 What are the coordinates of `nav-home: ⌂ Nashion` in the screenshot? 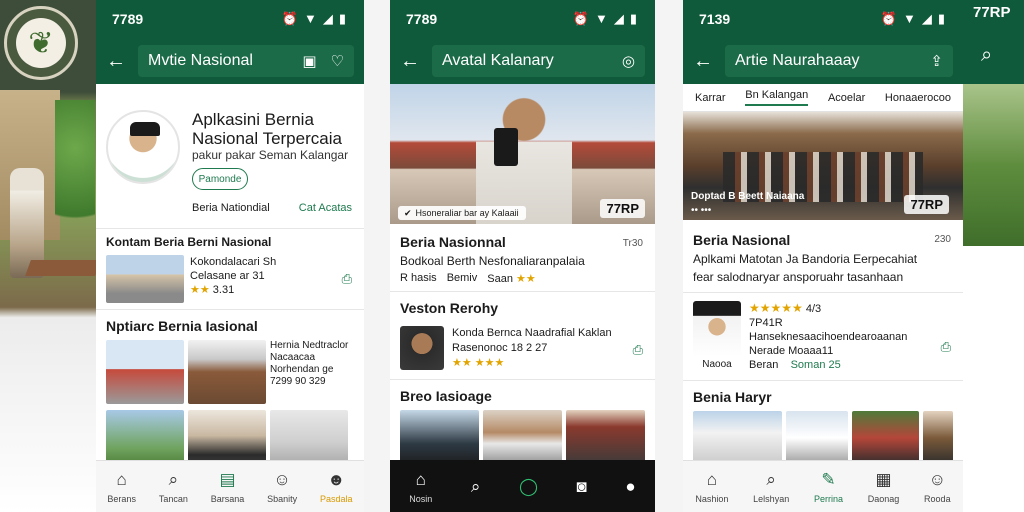 It's located at (711, 487).